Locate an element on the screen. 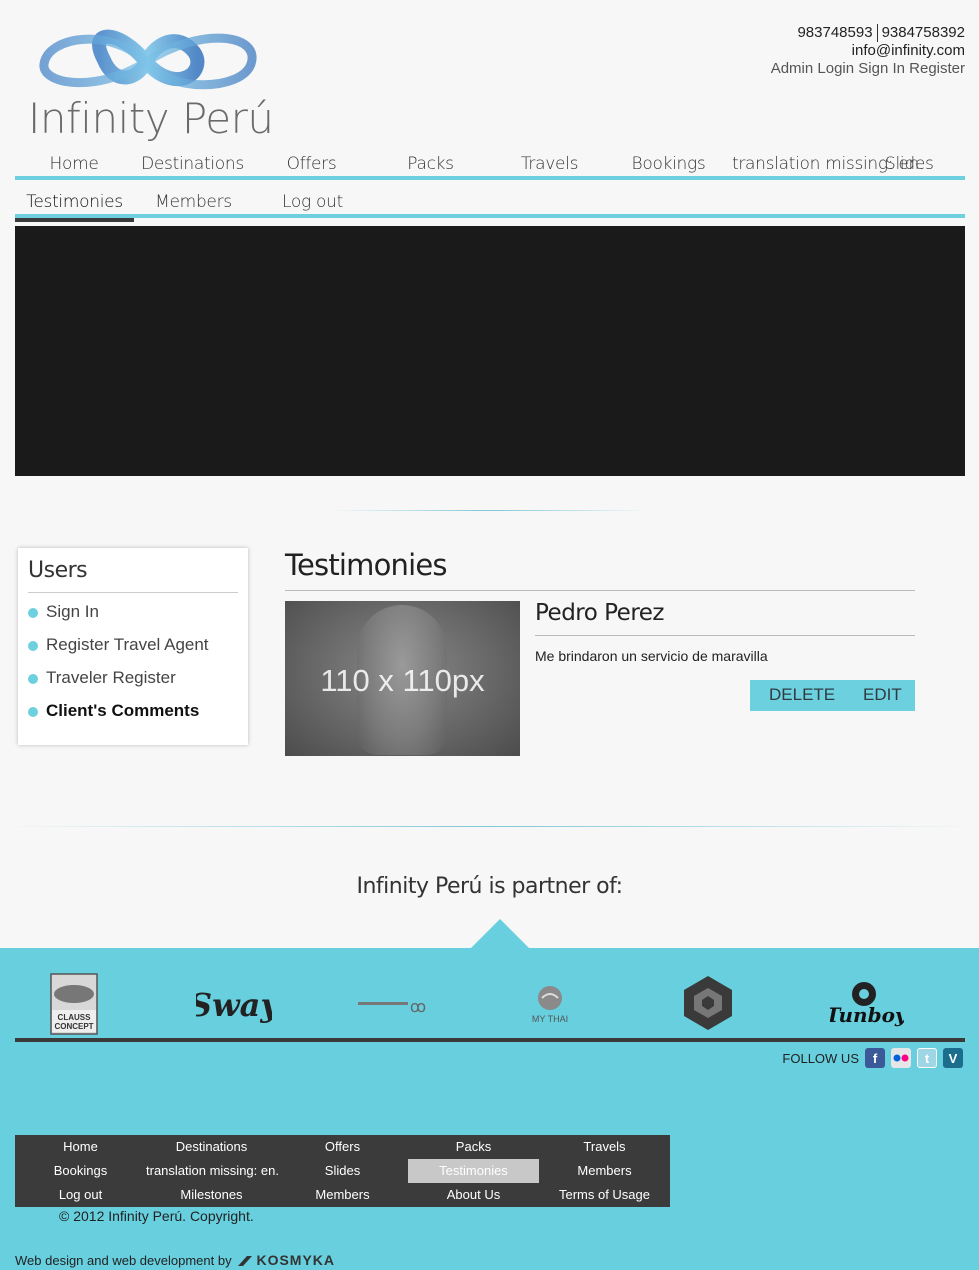 Image resolution: width=979 pixels, height=1270 pixels. admin-login-link: Admin Login is located at coordinates (812, 68).